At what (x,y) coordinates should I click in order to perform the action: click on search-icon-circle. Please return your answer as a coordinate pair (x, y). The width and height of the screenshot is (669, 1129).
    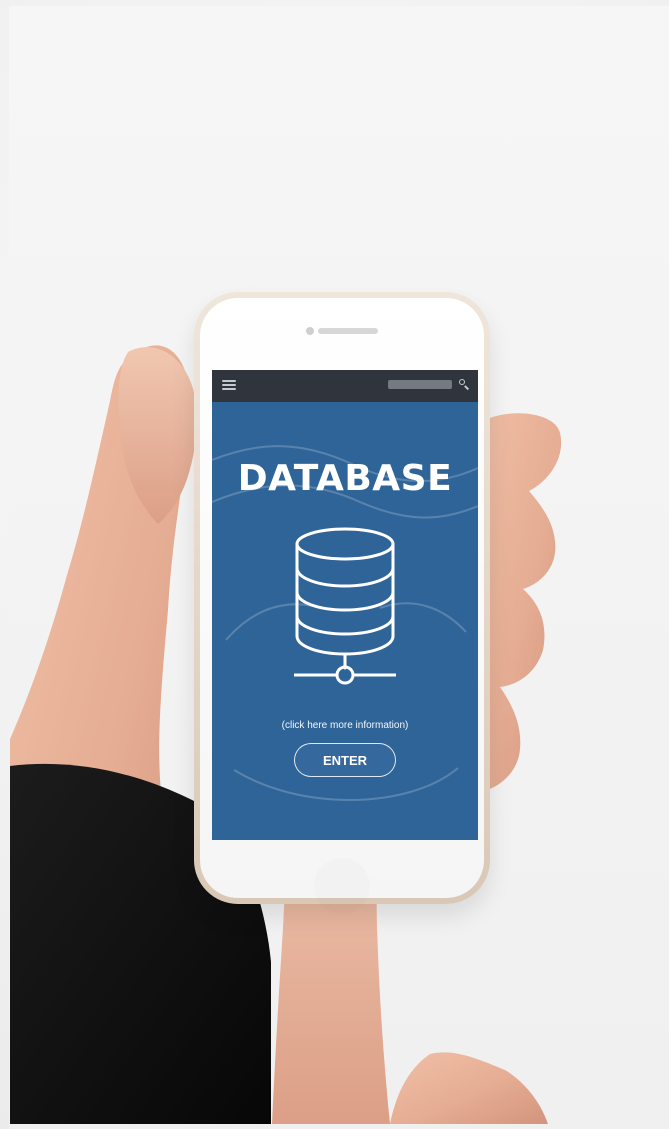
    Looking at the image, I should click on (462, 382).